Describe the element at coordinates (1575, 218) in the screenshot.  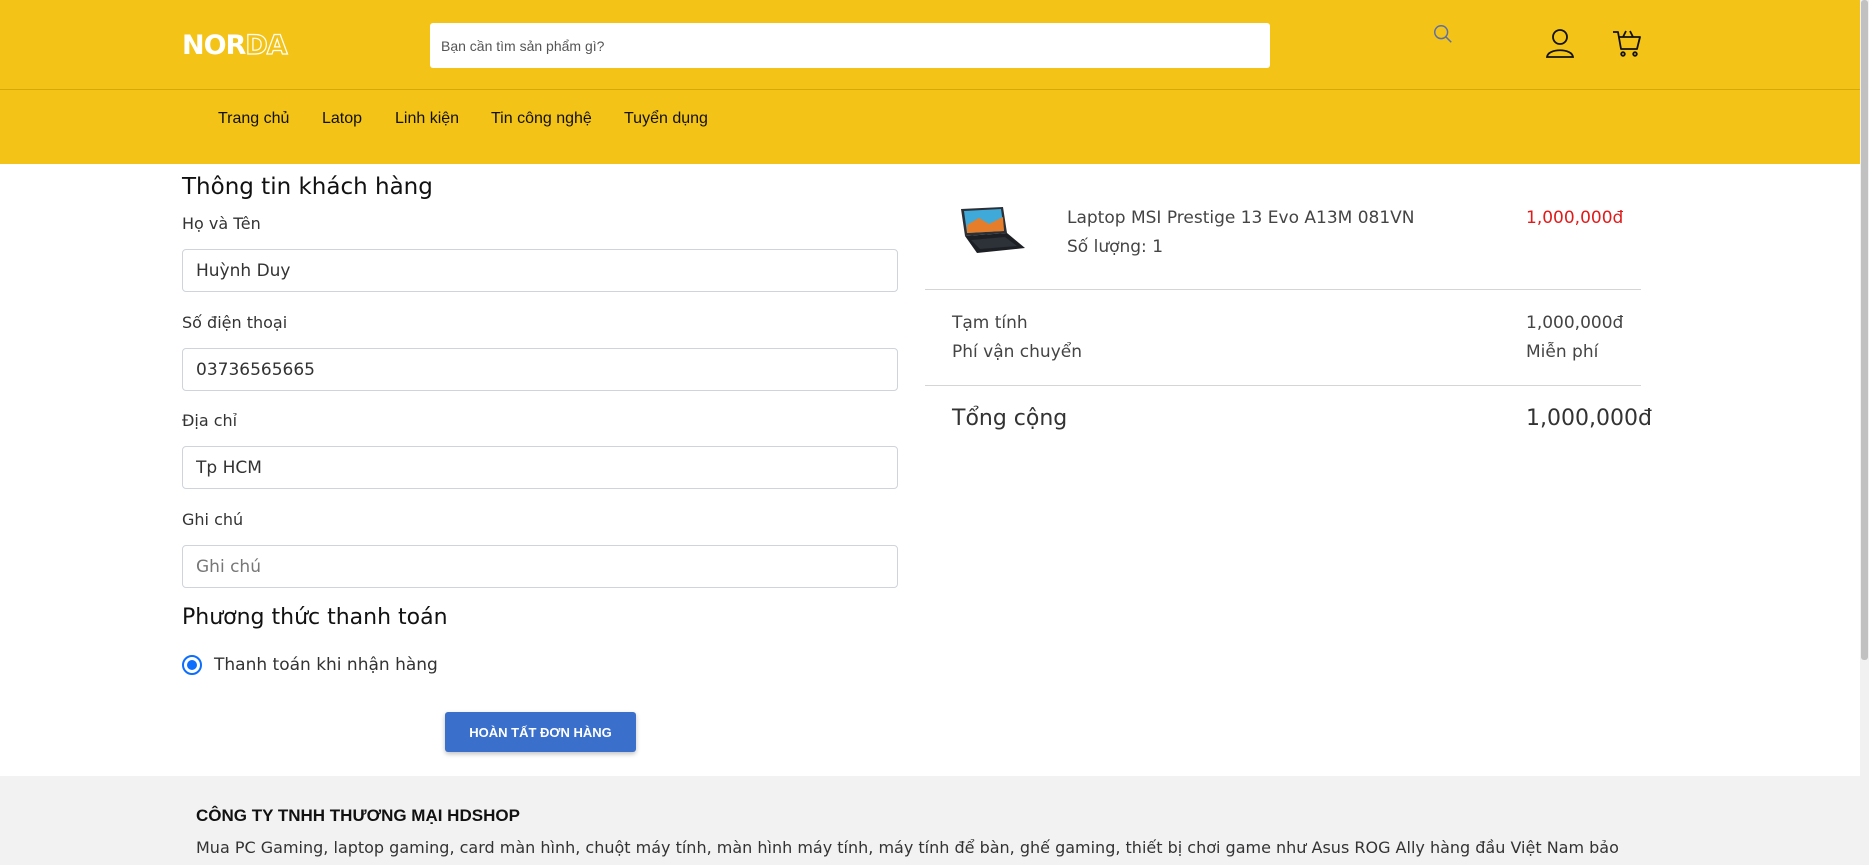
I see `product-price: 1,000,000đ` at that location.